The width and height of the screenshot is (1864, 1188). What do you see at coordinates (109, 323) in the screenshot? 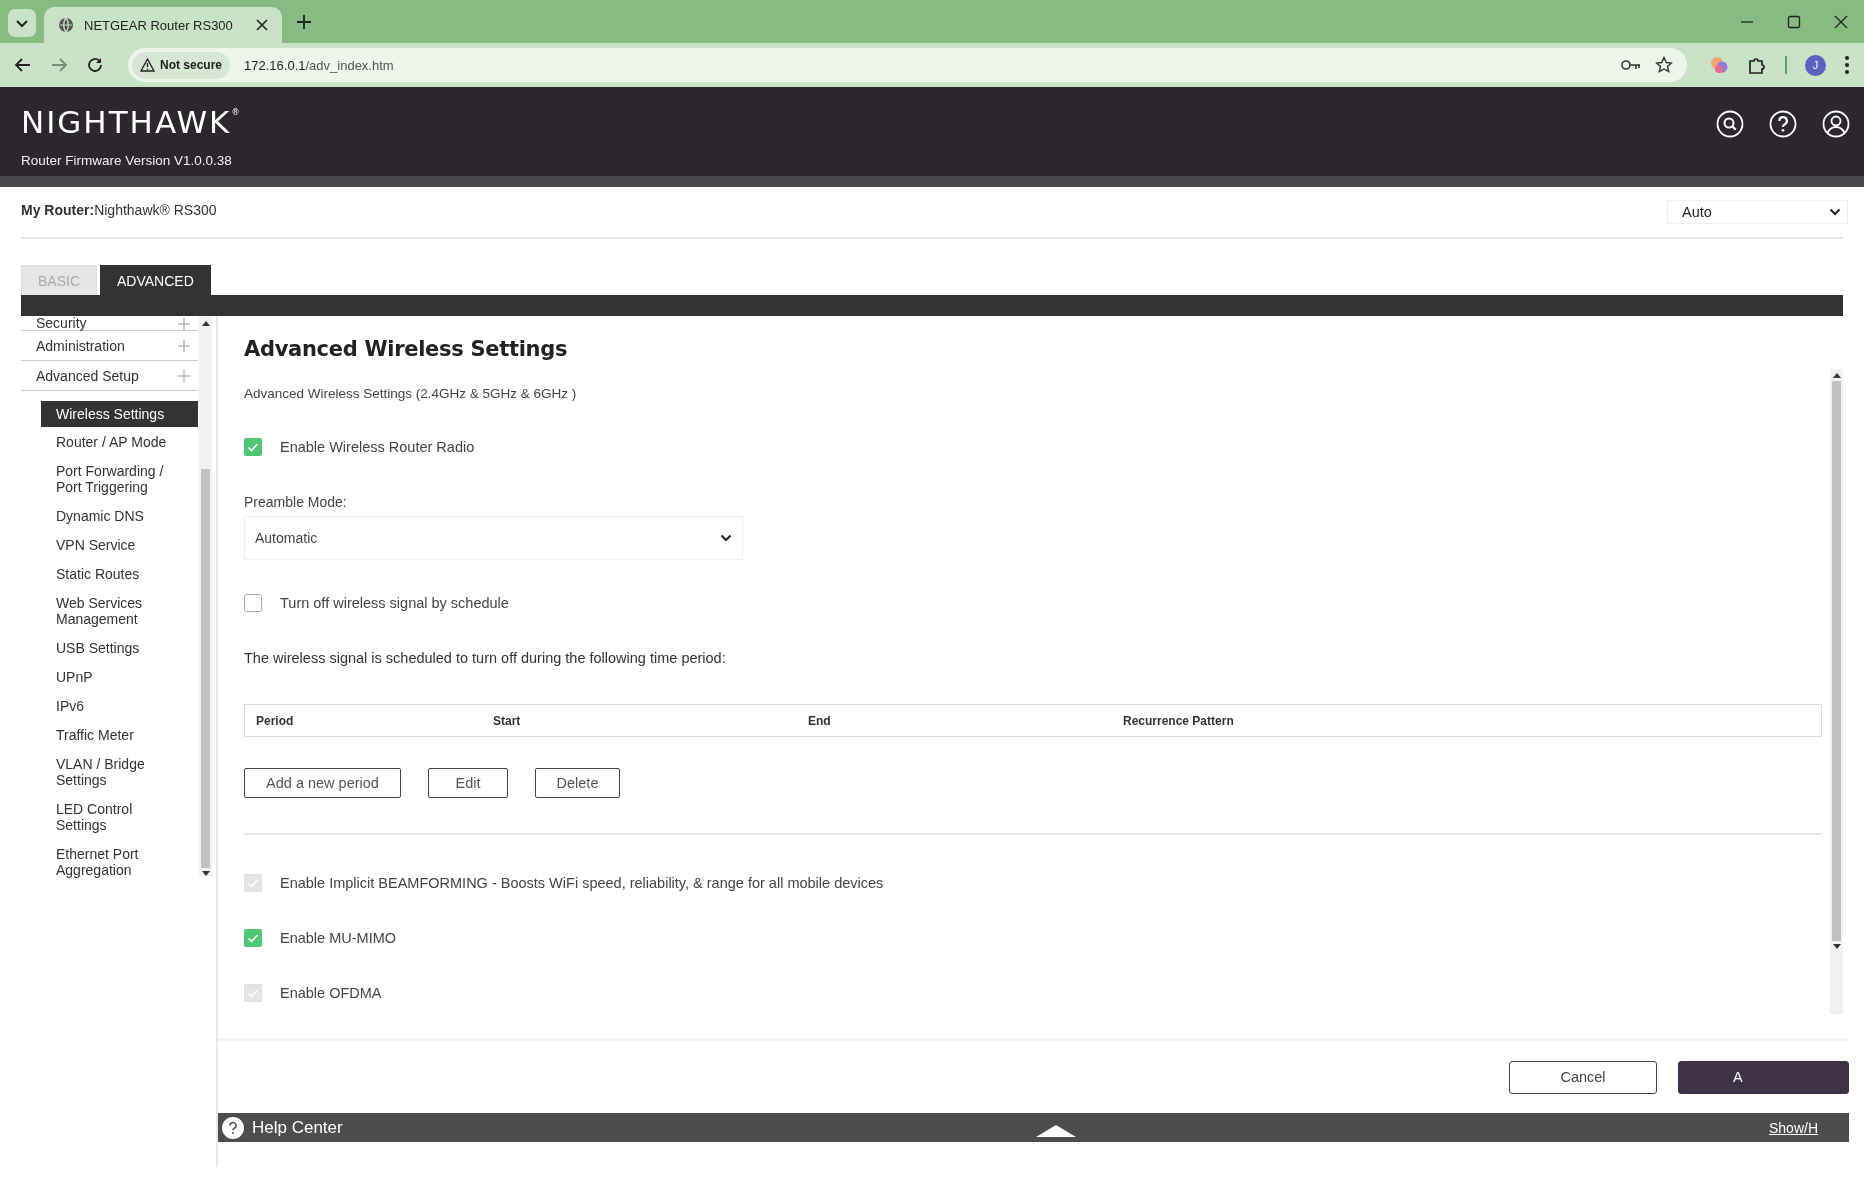
I see `sidebar-section: Security` at bounding box center [109, 323].